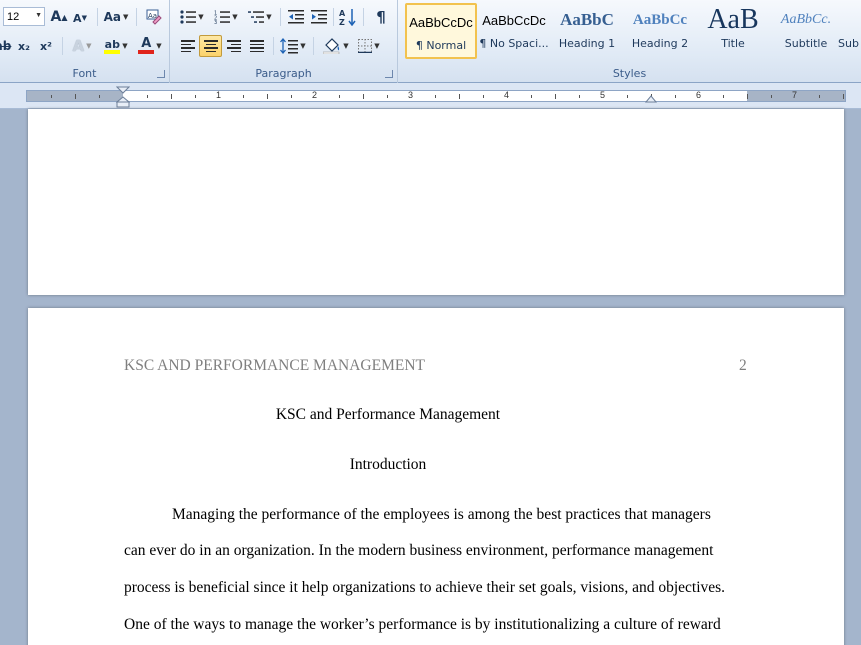 The width and height of the screenshot is (861, 645). I want to click on shrink-font-icon: A, so click(77, 18).